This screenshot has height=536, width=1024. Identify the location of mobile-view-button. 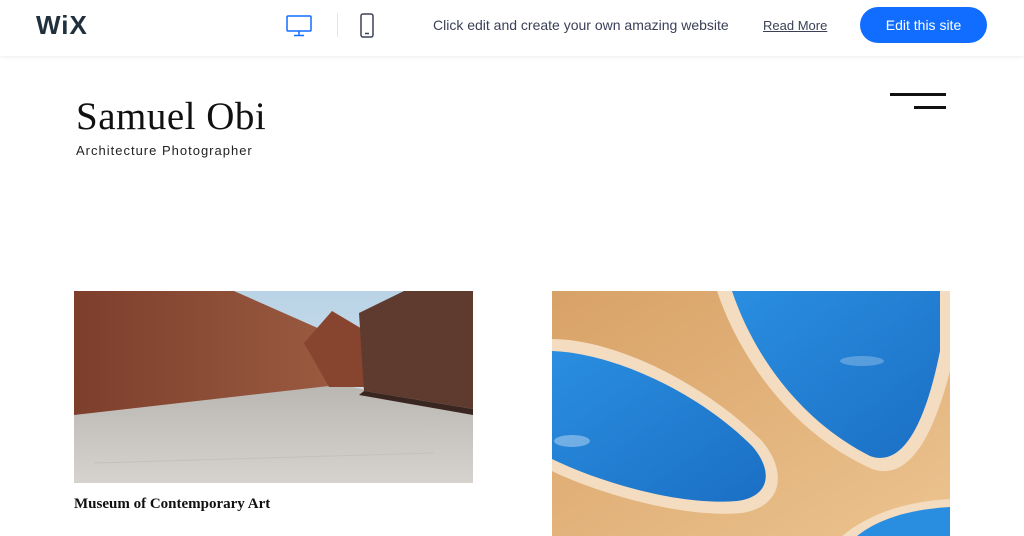
(367, 26).